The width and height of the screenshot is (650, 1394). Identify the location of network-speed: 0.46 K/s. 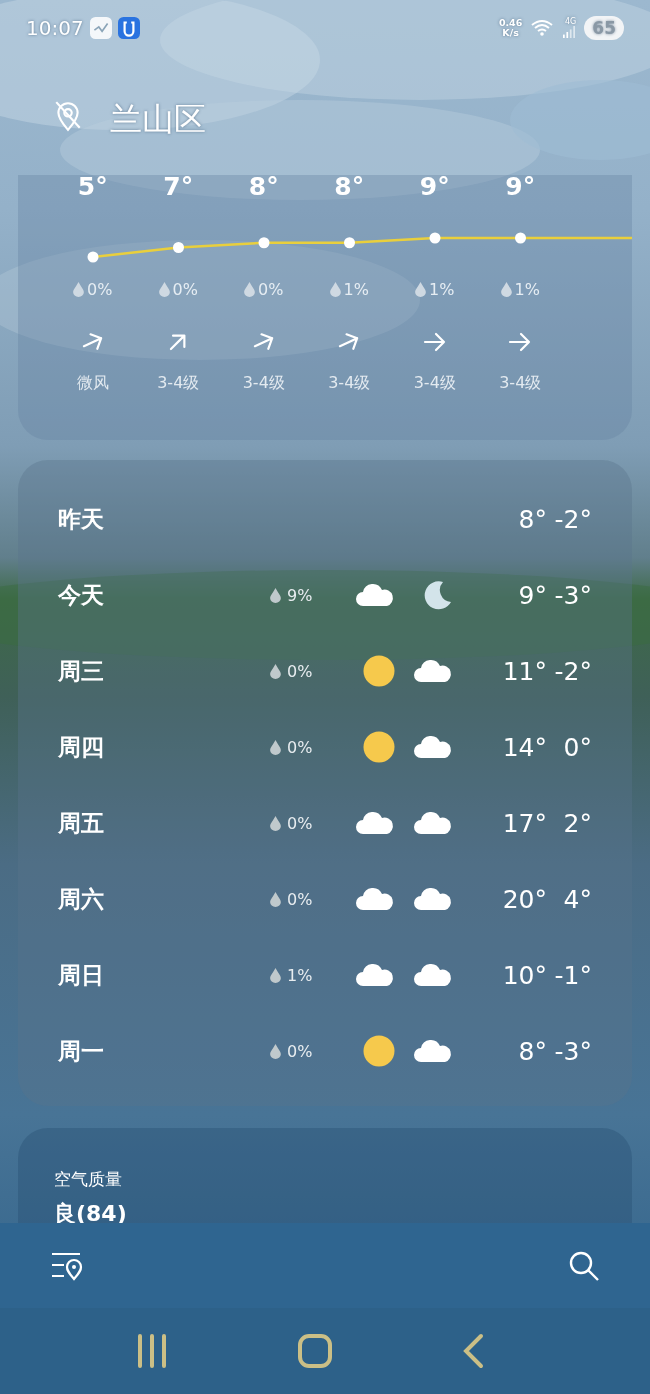
(510, 28).